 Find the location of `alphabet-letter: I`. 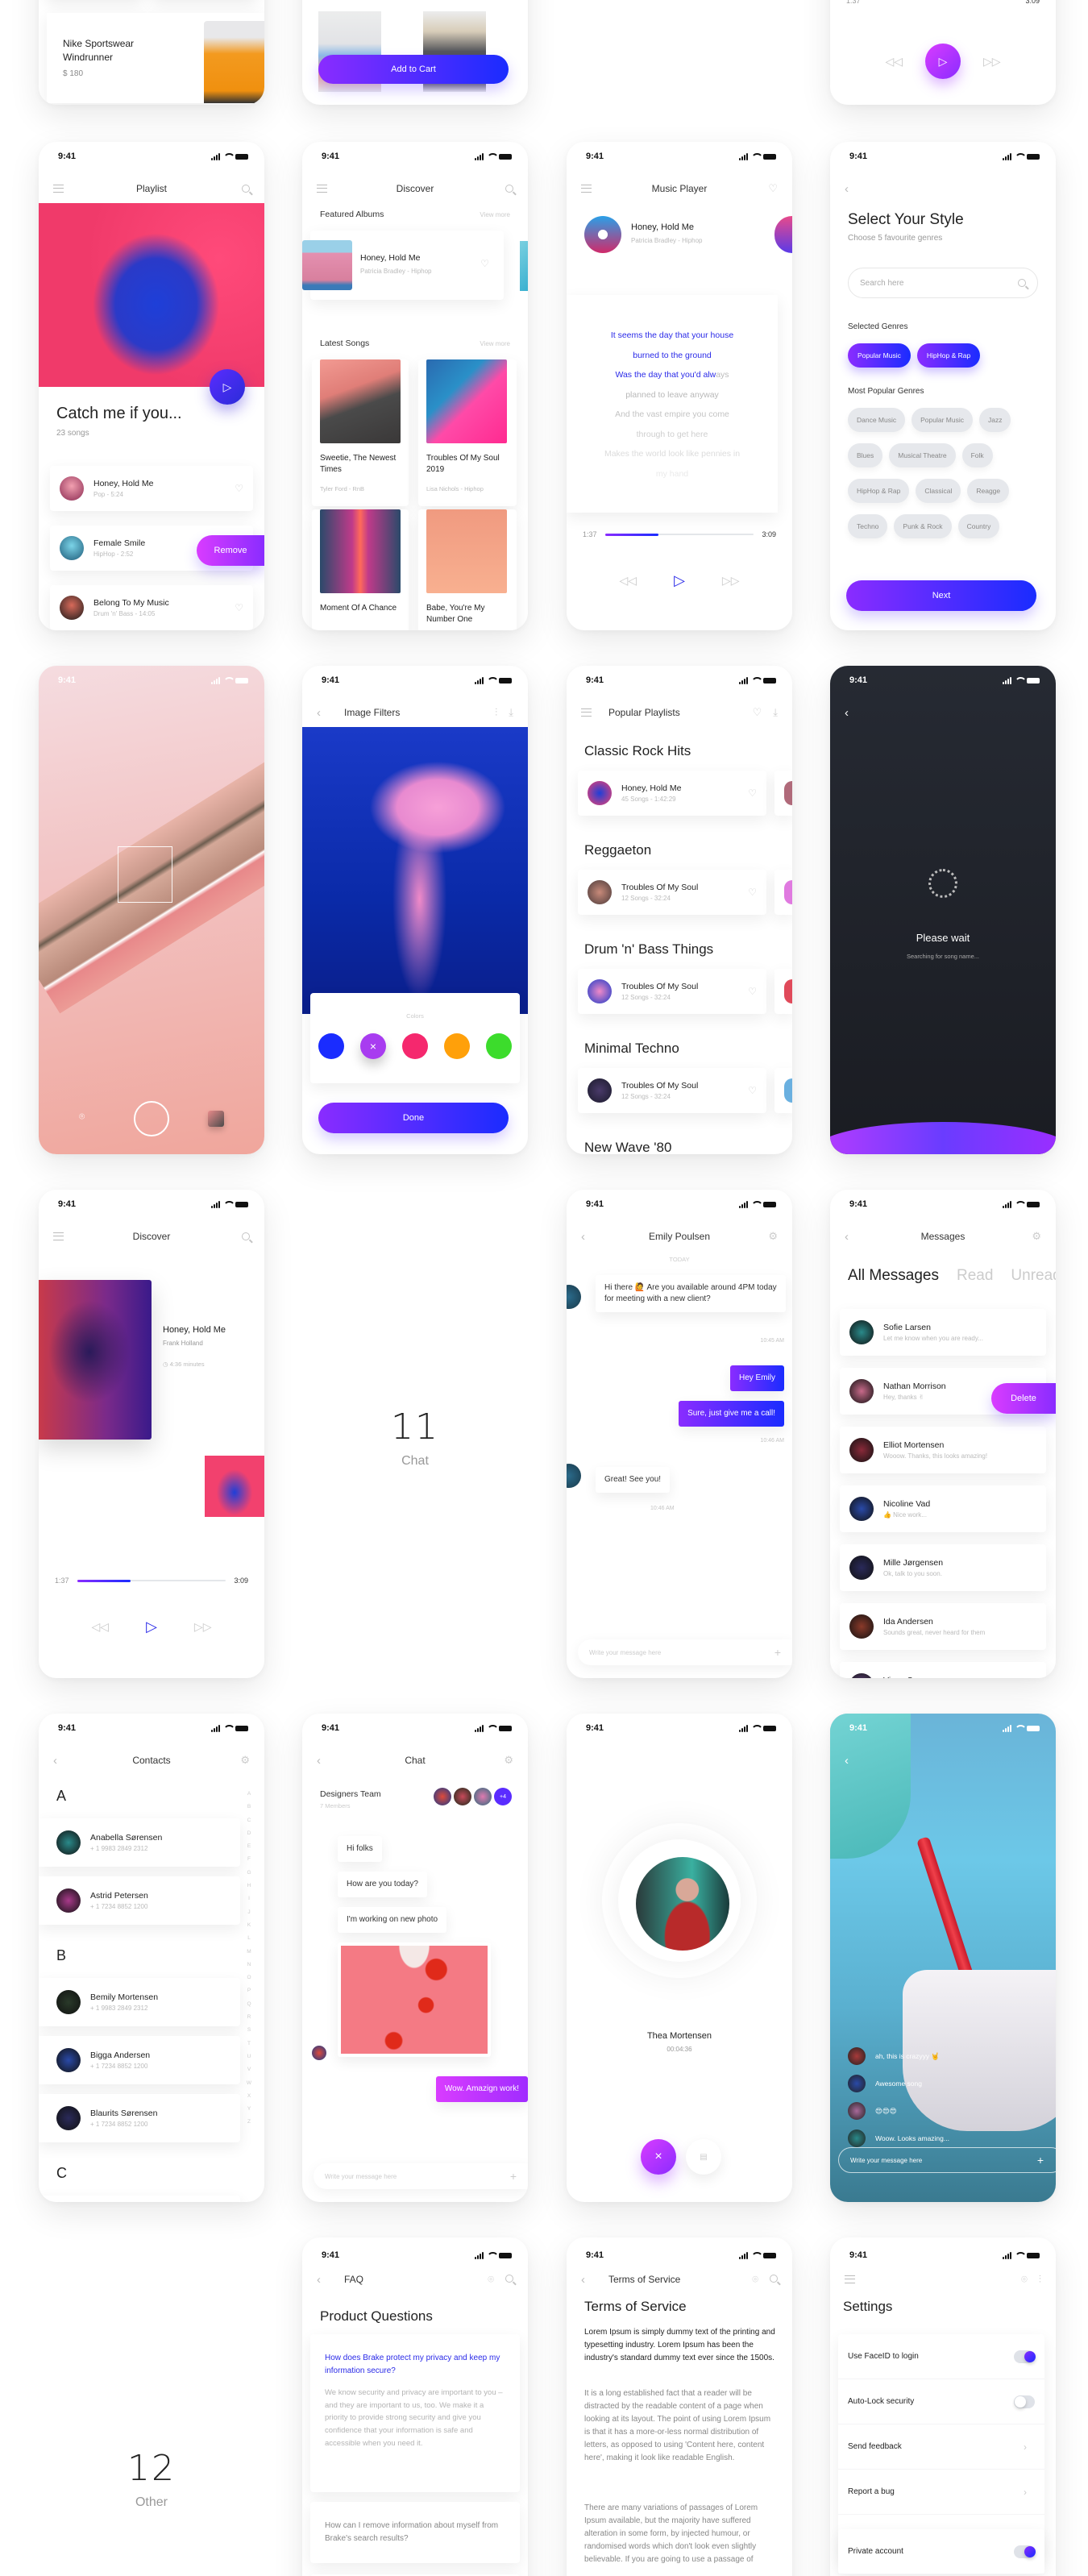

alphabet-letter: I is located at coordinates (249, 1899).